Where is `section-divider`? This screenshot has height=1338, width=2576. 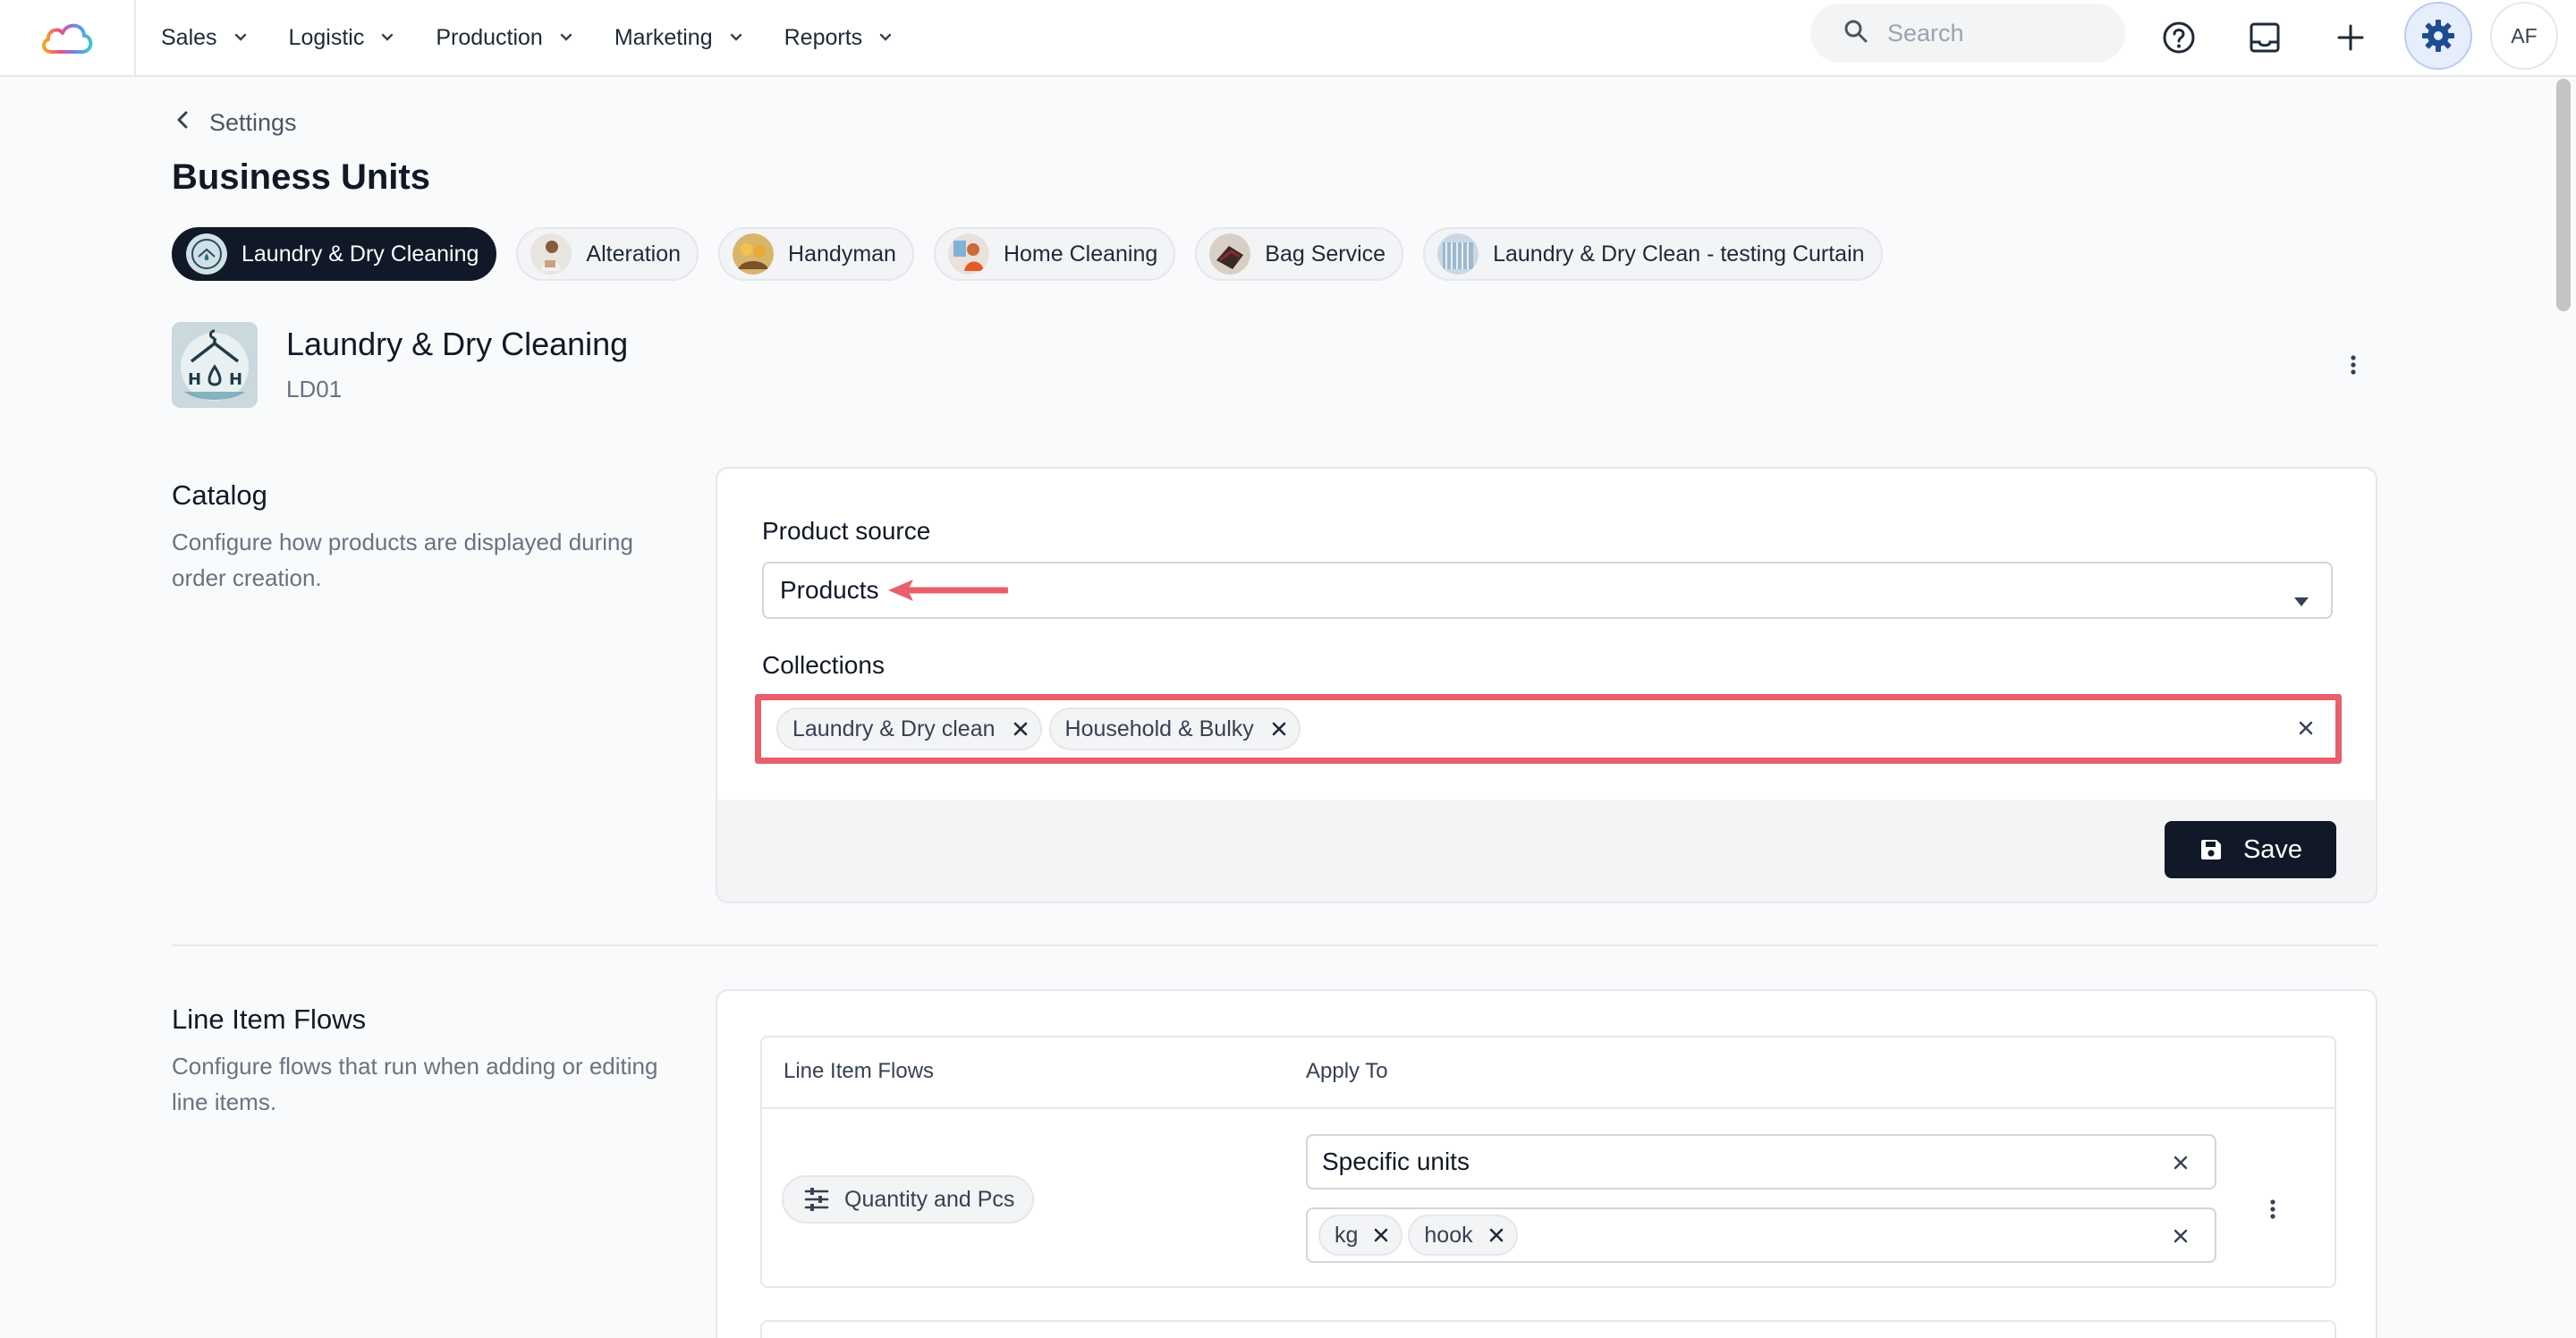 section-divider is located at coordinates (1274, 945).